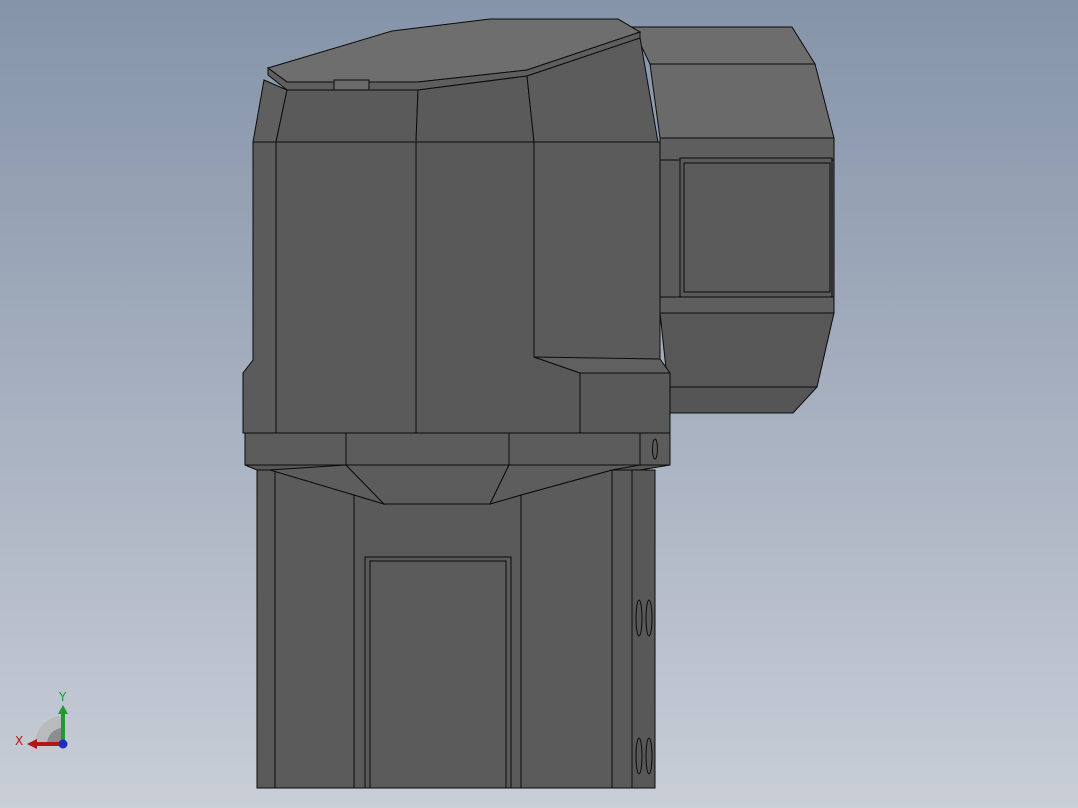  Describe the element at coordinates (266, 629) in the screenshot. I see `base-left-face` at that location.